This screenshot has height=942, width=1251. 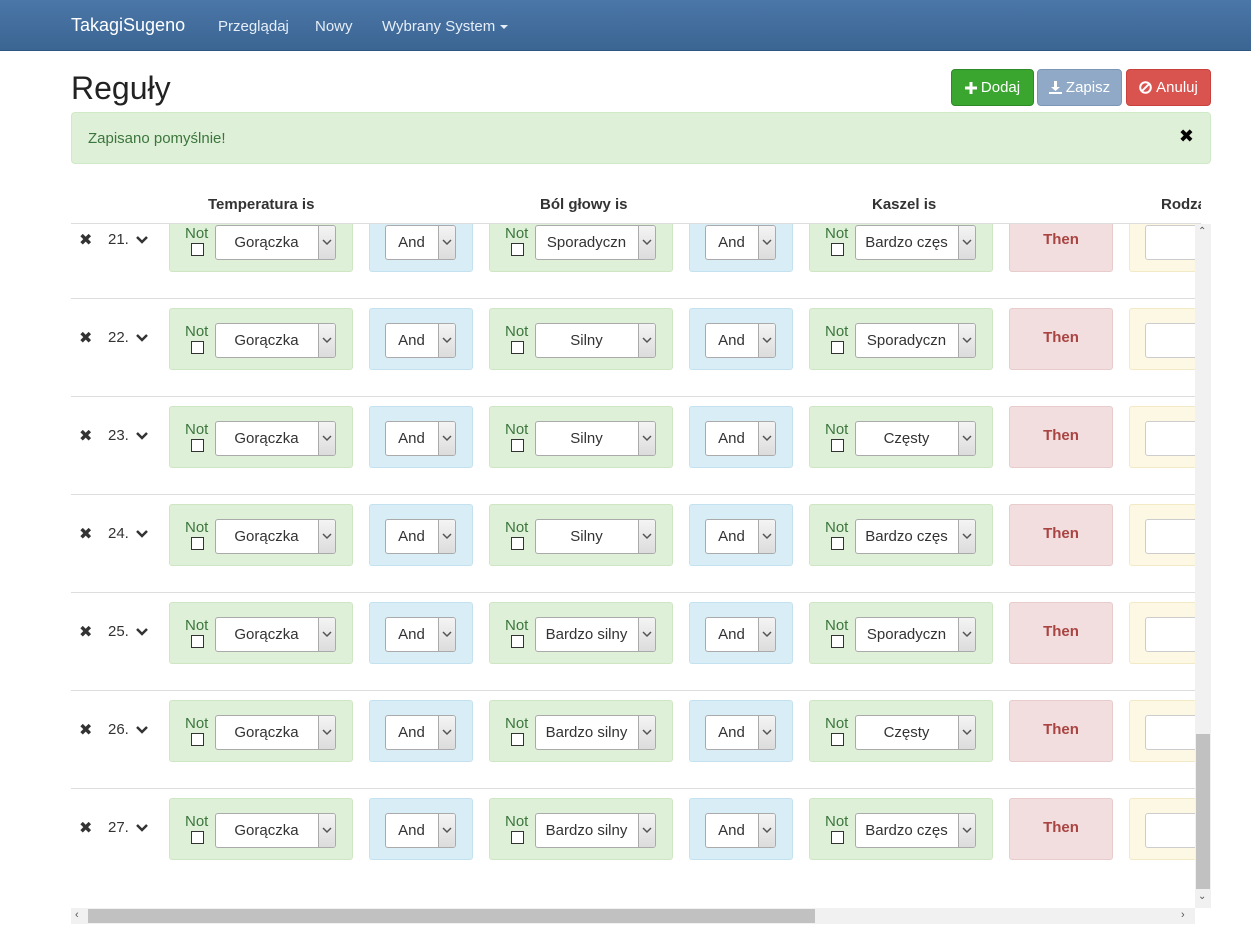 I want to click on vertical-scrollbar: ⌃ ⌄, so click(x=1203, y=566).